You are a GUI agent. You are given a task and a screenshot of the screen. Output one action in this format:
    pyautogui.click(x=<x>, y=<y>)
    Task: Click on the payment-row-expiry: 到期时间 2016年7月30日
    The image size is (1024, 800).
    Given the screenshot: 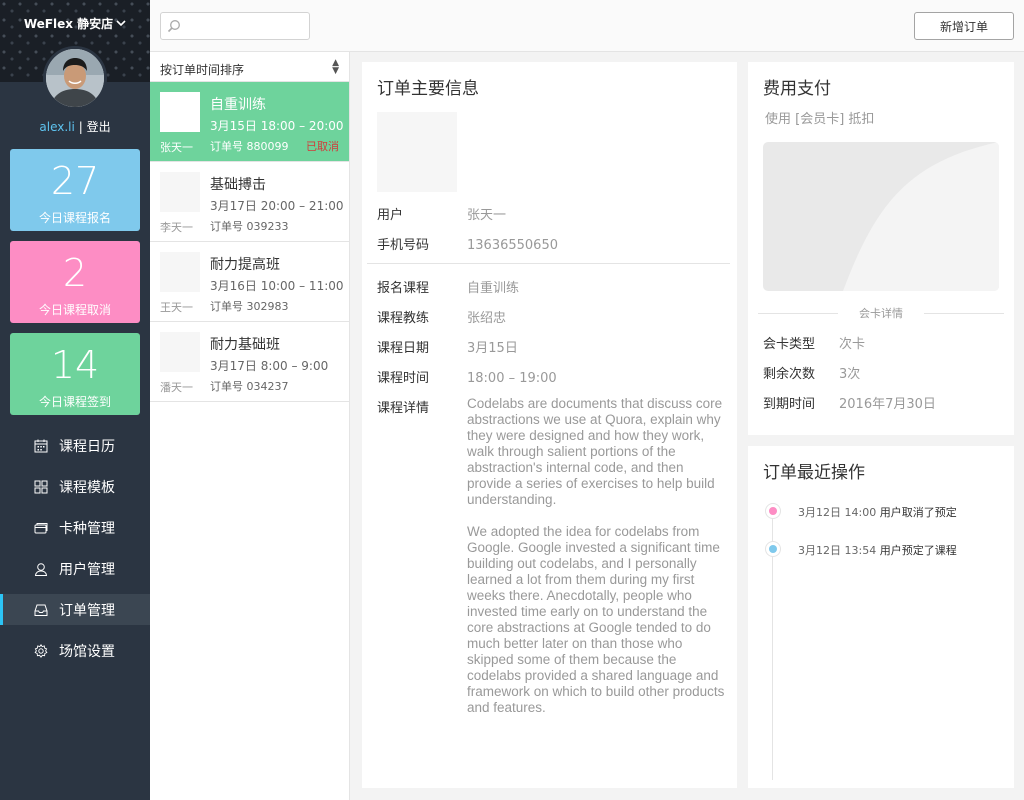 What is the action you would take?
    pyautogui.click(x=849, y=402)
    